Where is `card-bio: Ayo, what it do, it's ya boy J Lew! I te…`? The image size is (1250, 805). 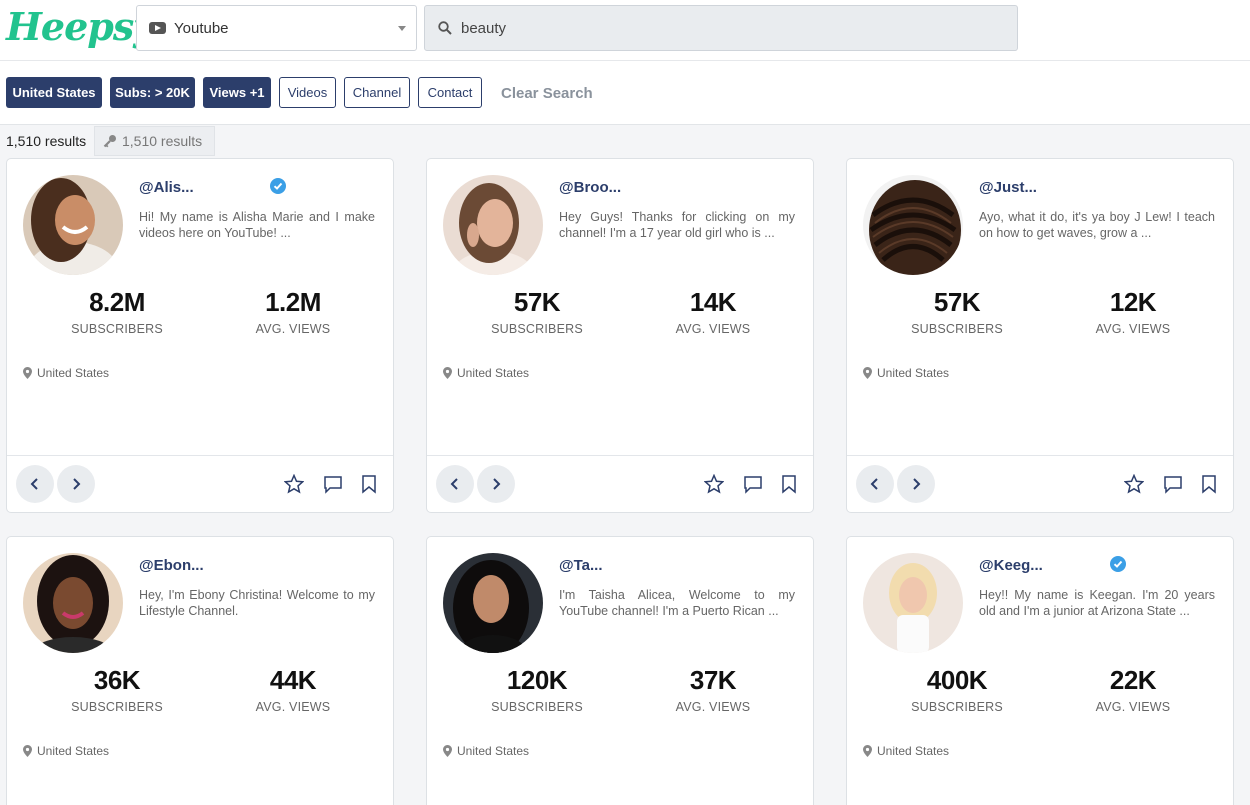
card-bio: Ayo, what it do, it's ya boy J Lew! I te… is located at coordinates (1097, 225).